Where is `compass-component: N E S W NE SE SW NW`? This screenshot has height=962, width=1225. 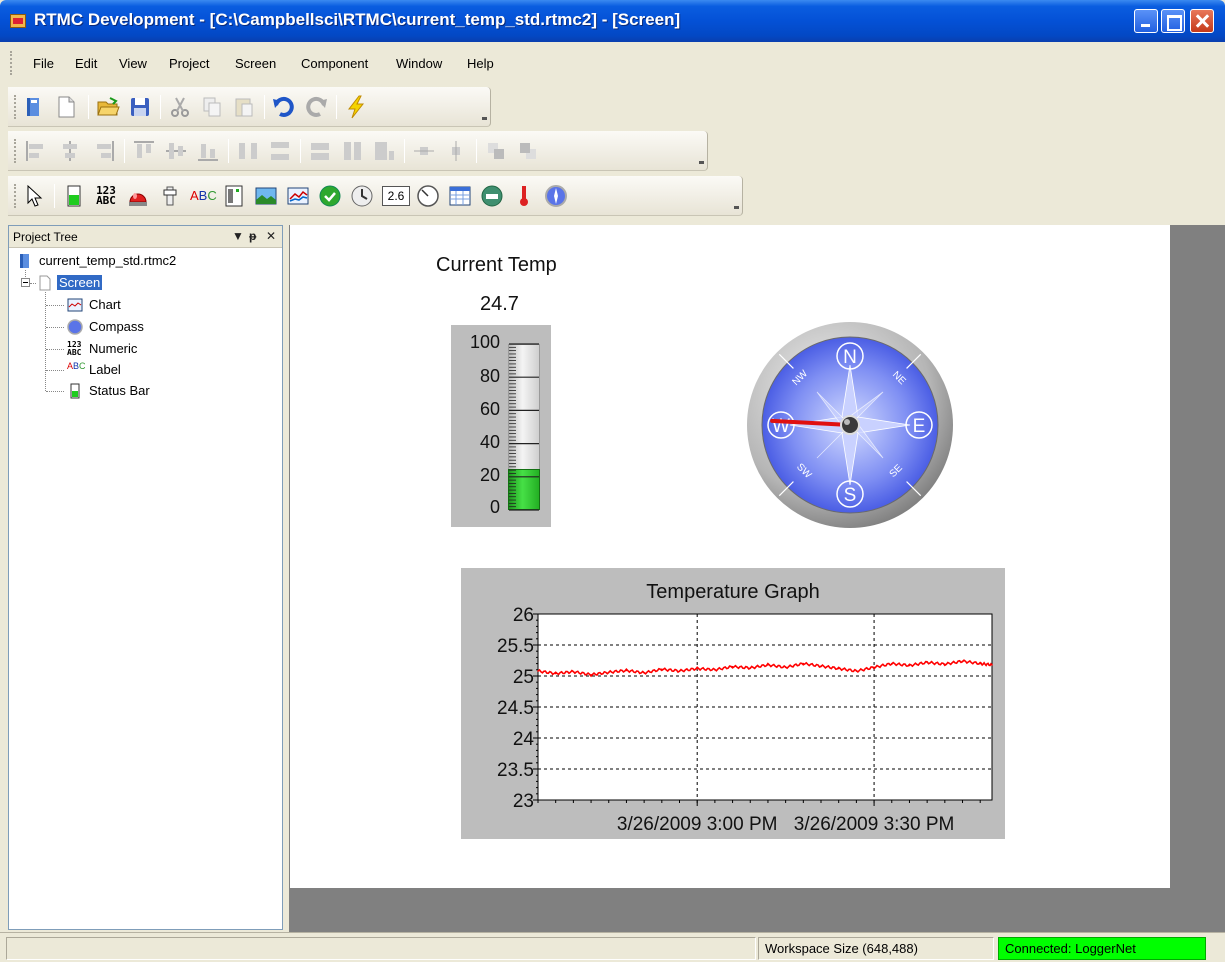 compass-component: N E S W NE SE SW NW is located at coordinates (850, 425).